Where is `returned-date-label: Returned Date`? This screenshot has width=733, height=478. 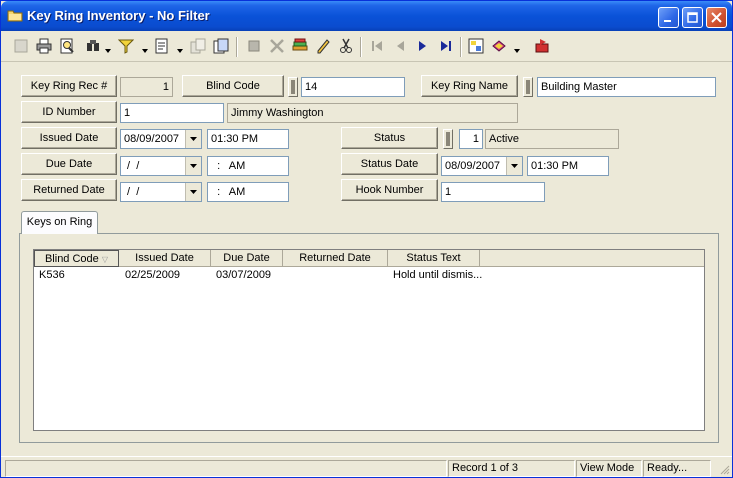 returned-date-label: Returned Date is located at coordinates (69, 190).